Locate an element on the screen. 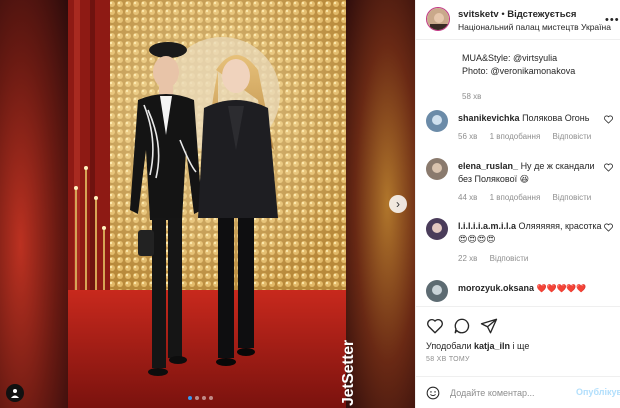 The image size is (620, 408). comment-username: elena_ruslan_ is located at coordinates (488, 166).